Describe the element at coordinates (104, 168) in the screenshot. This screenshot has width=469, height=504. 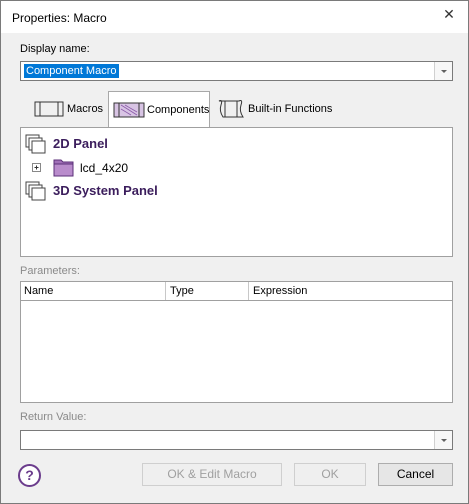
I see `tree-item-label: lcd_4x20` at that location.